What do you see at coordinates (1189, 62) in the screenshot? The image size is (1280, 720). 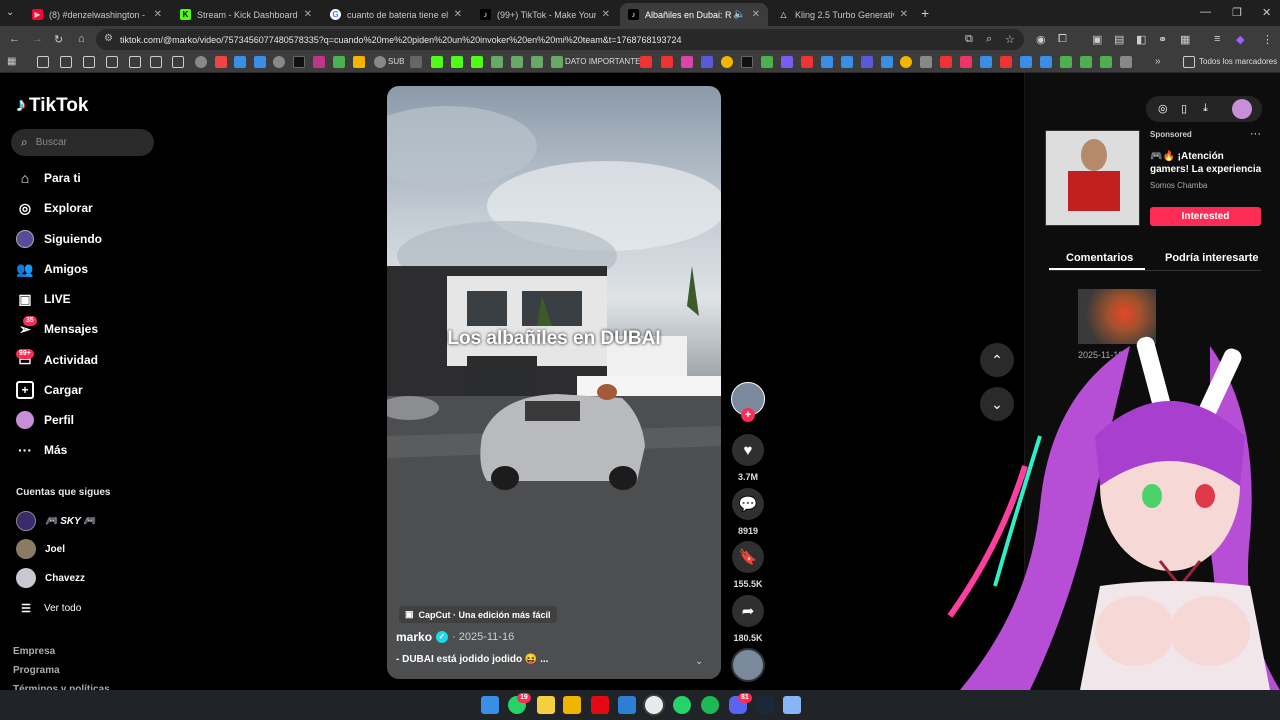 I see `all-bookmarks-folder-icon` at bounding box center [1189, 62].